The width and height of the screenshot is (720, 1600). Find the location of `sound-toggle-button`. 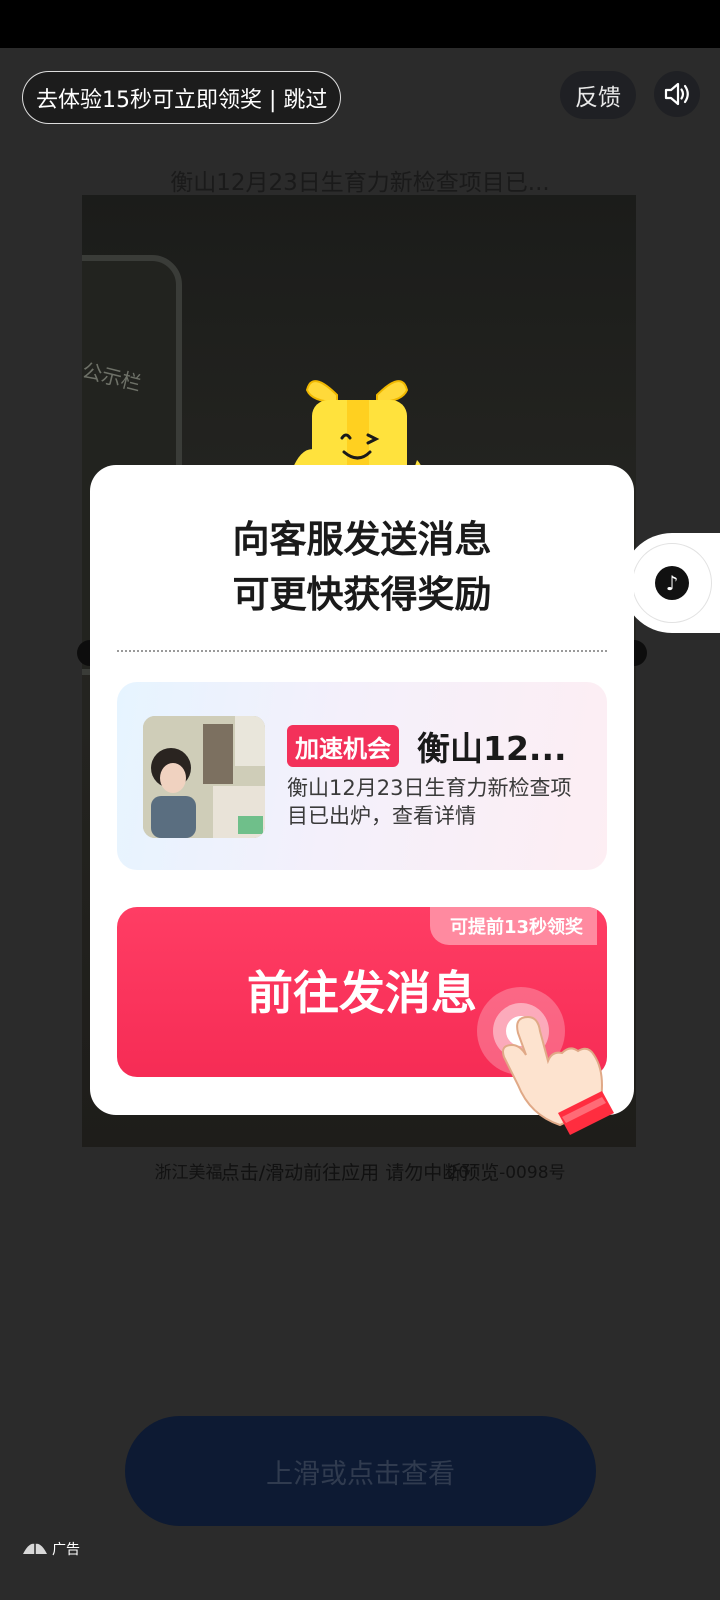

sound-toggle-button is located at coordinates (677, 94).